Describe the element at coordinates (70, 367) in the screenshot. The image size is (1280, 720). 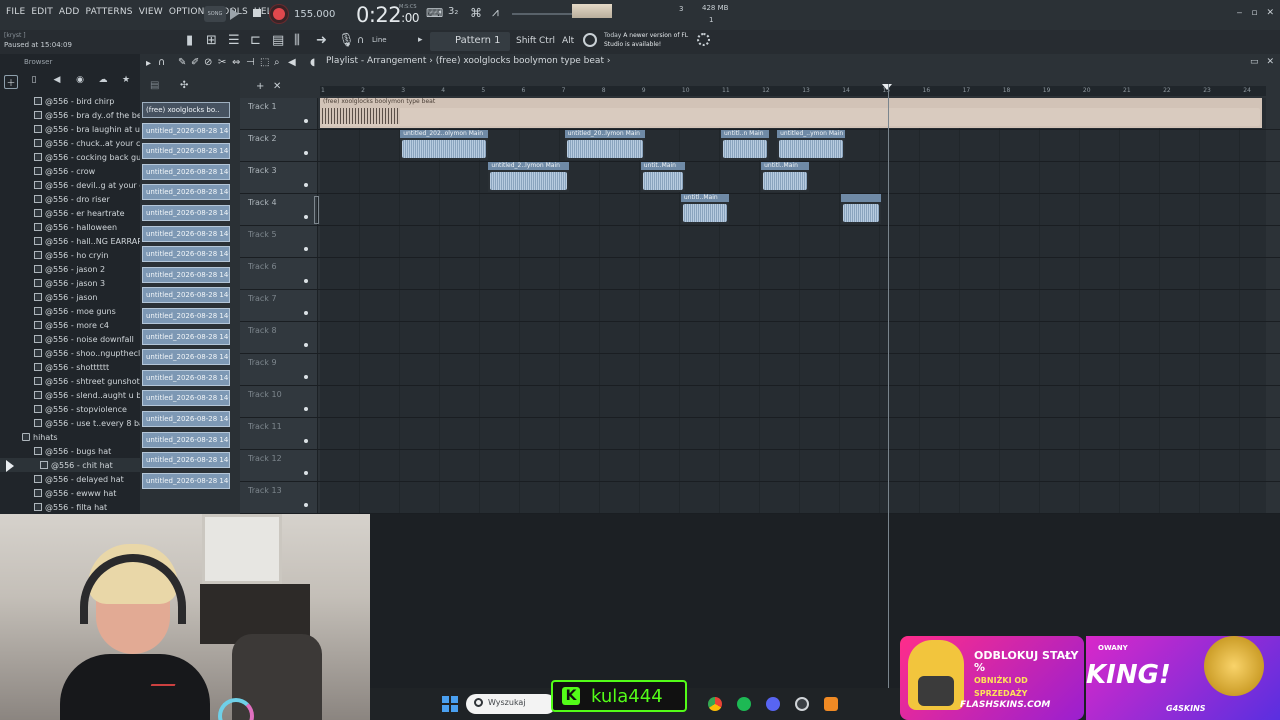
I see `browser-file: @556 - shotttttt` at that location.